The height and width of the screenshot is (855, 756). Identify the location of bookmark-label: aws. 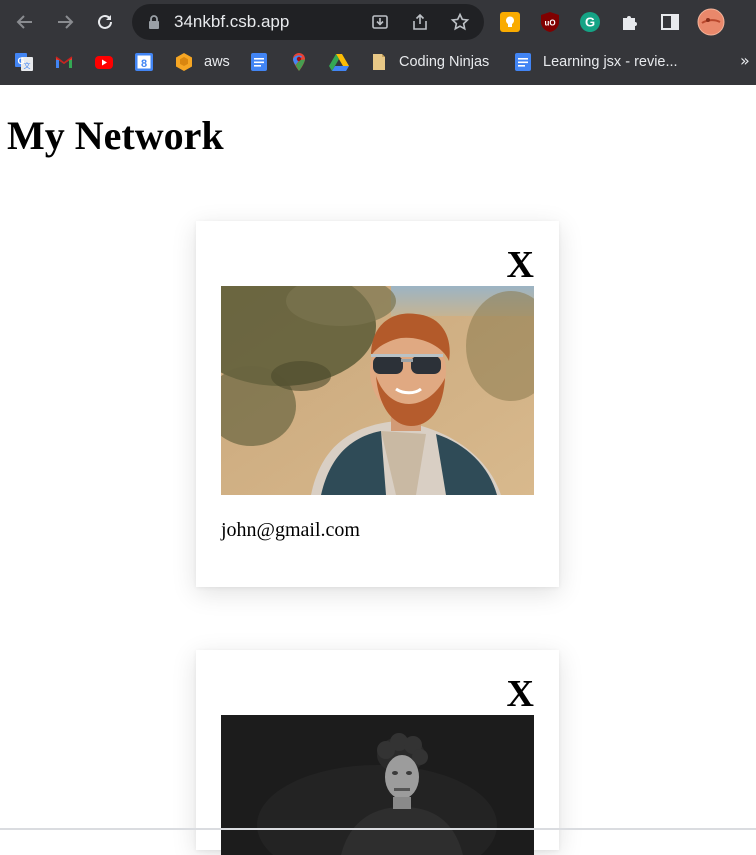
(217, 62).